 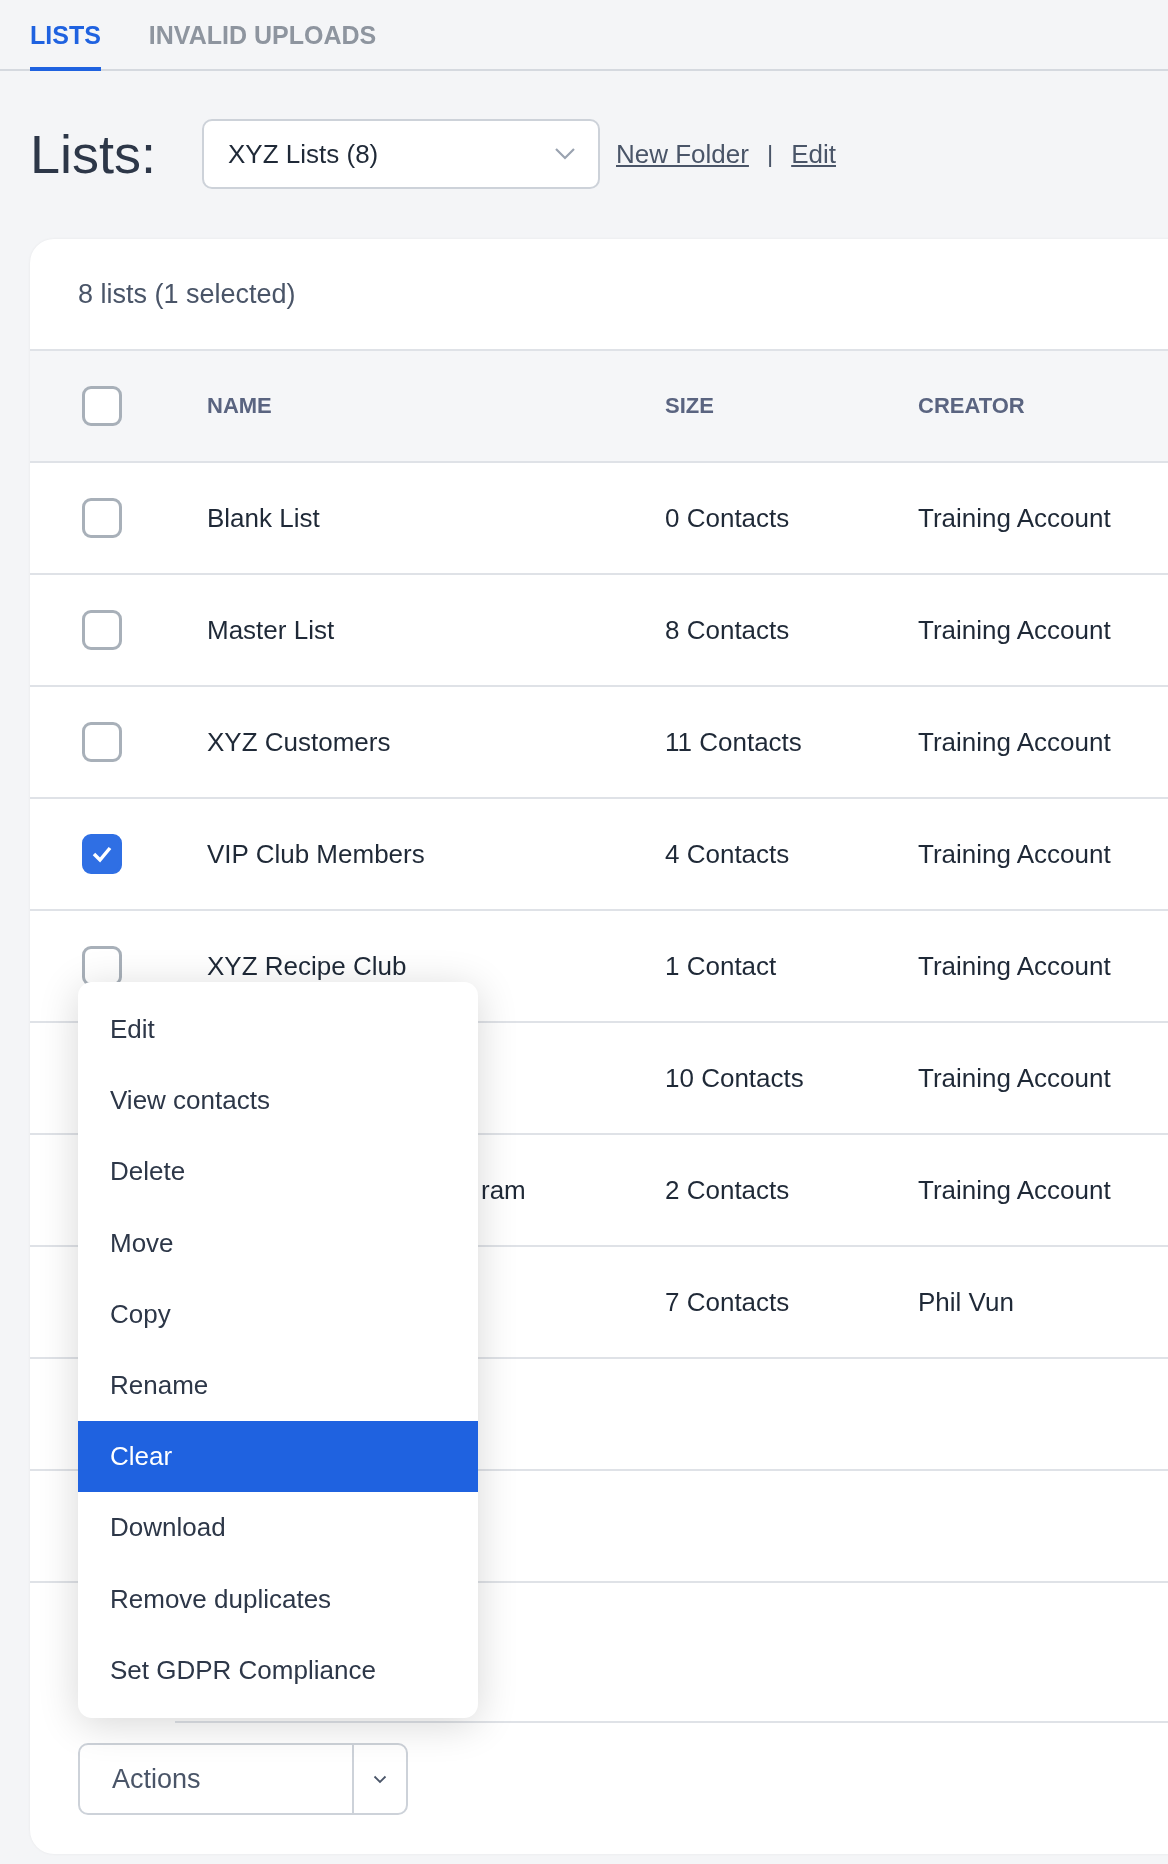 What do you see at coordinates (734, 1077) in the screenshot?
I see `table-cell: 10 Contacts` at bounding box center [734, 1077].